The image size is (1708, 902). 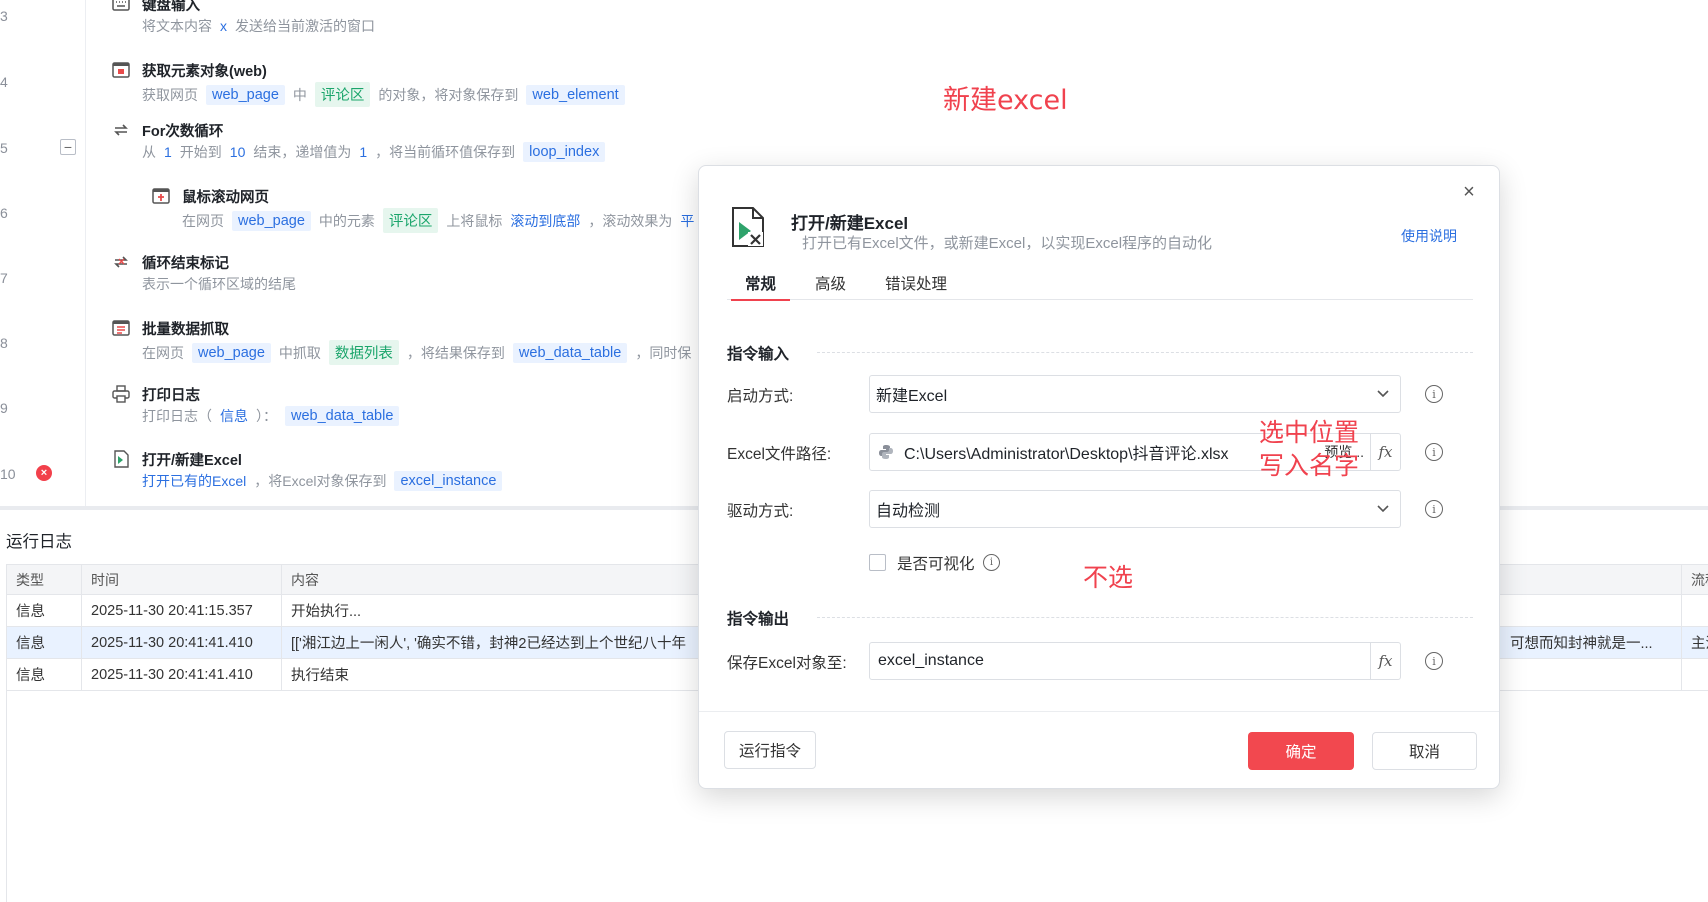 What do you see at coordinates (223, 26) in the screenshot?
I see `desc-var: x` at bounding box center [223, 26].